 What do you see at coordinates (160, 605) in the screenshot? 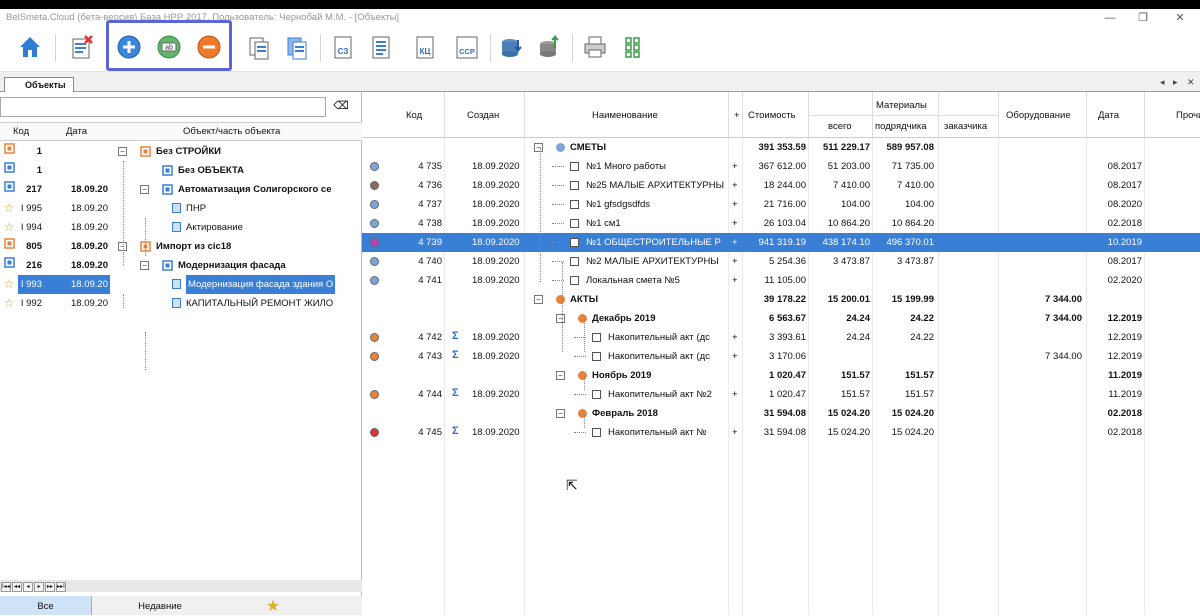
I see `tab-recent: Недавние` at bounding box center [160, 605].